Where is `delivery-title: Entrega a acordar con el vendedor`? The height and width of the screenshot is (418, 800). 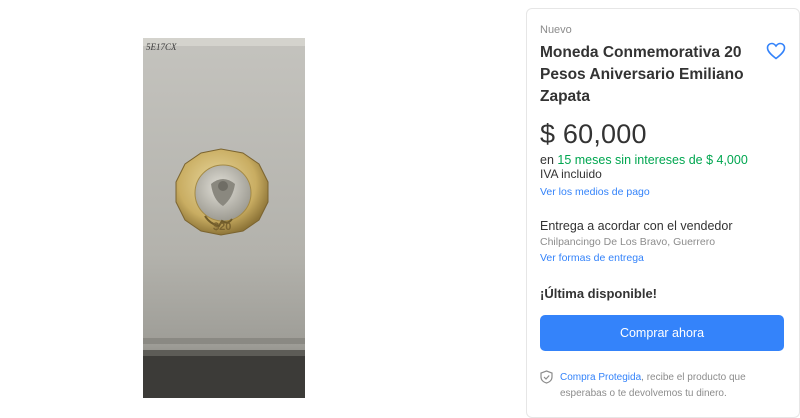 delivery-title: Entrega a acordar con el vendedor is located at coordinates (636, 226).